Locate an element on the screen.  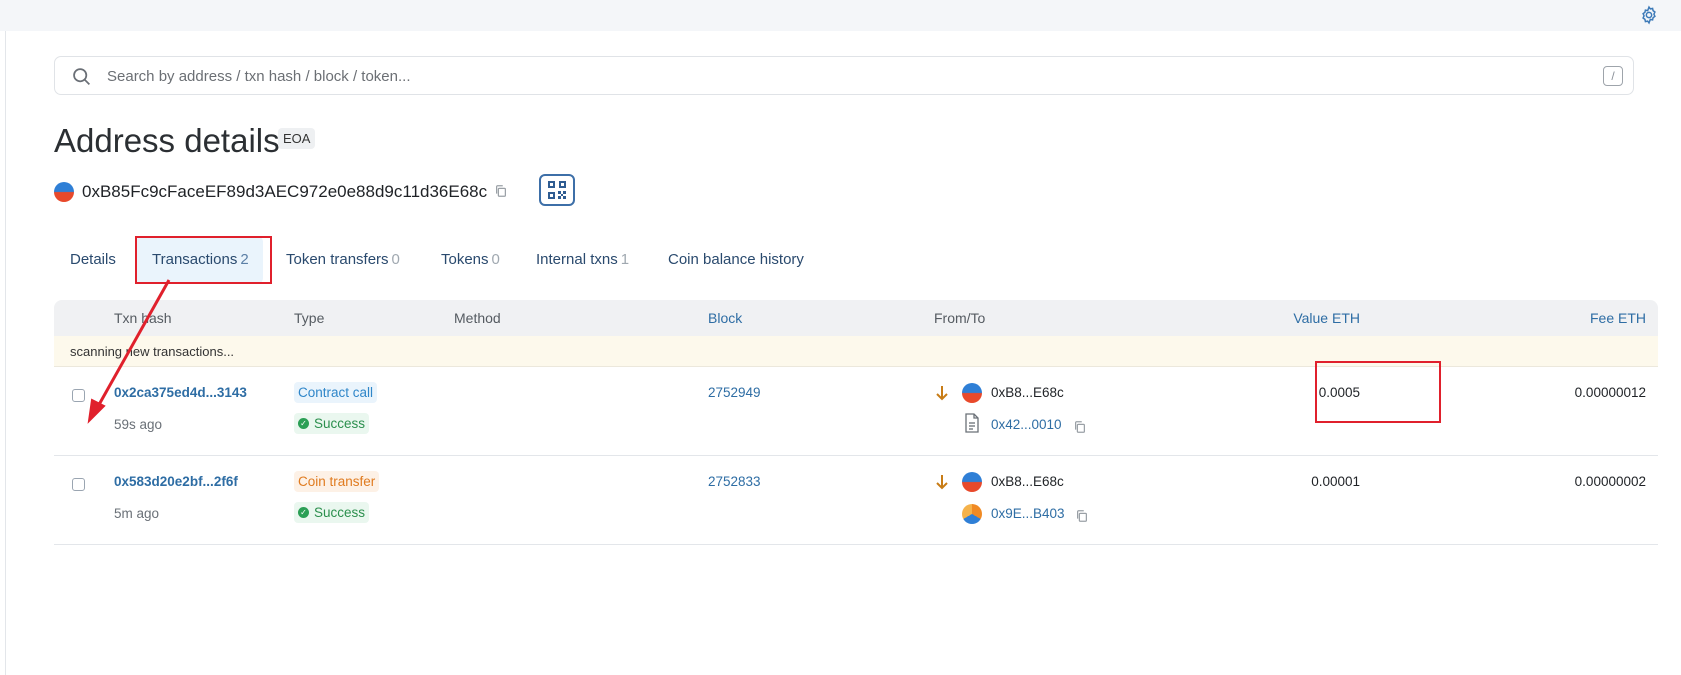
block-link: 2752949 is located at coordinates (734, 392).